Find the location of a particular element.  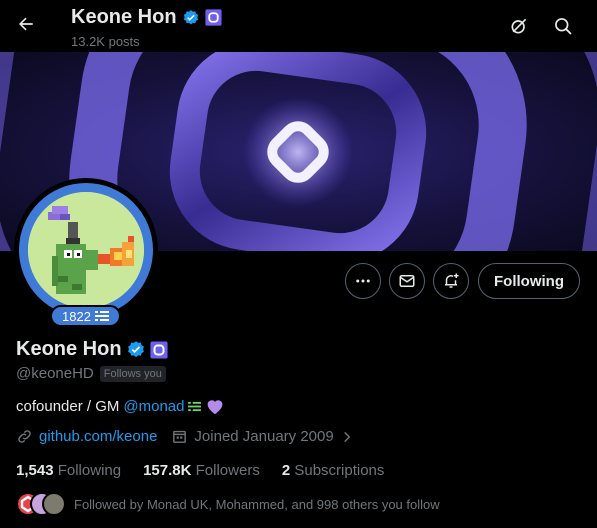

header-title: Keone Hon is located at coordinates (146, 17).